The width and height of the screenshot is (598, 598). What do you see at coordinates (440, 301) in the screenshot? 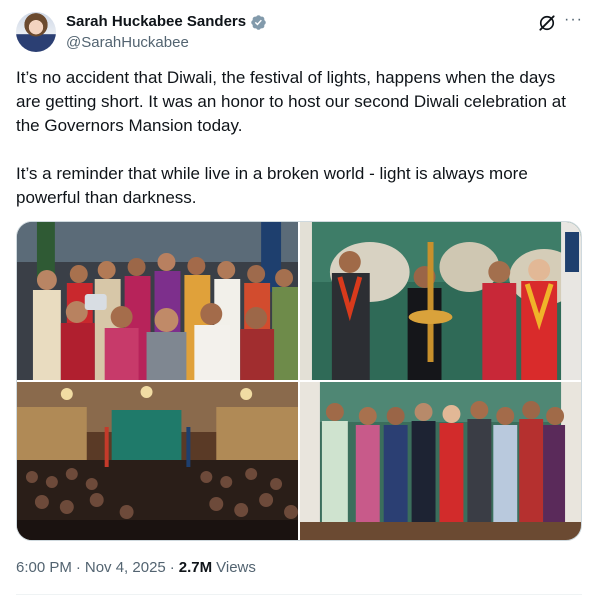
I see `lamp-lighting-photo` at bounding box center [440, 301].